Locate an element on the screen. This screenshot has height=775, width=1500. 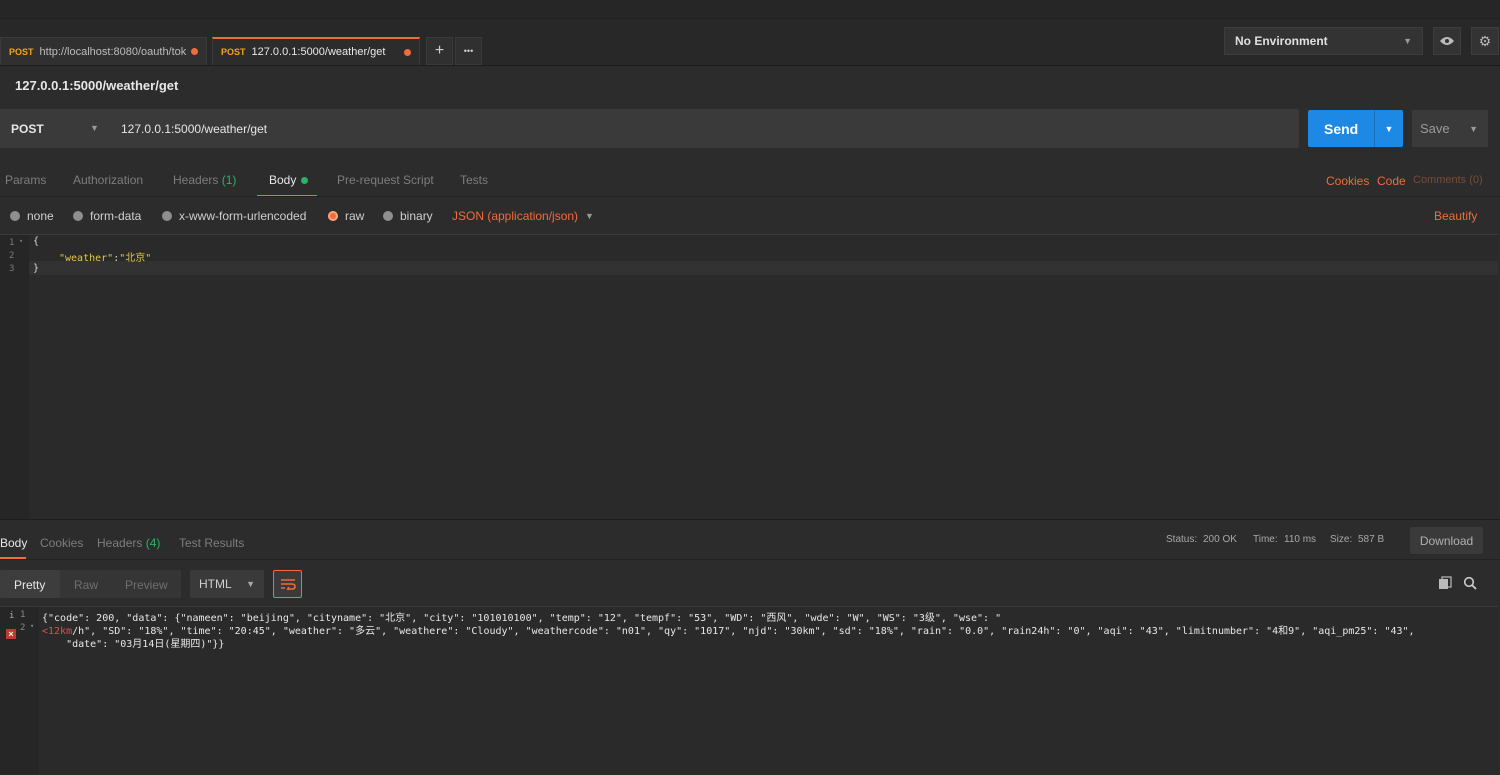
status-label: Status: is located at coordinates (1182, 539).